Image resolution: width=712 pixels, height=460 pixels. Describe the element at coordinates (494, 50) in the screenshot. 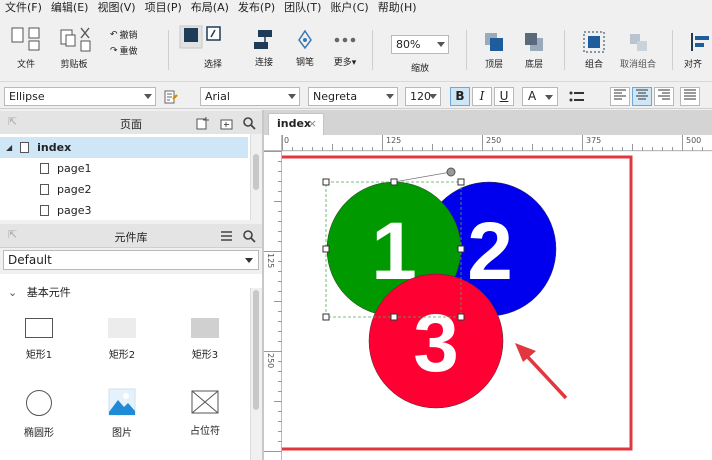

I see `bring-to-front-button: 顶层` at that location.